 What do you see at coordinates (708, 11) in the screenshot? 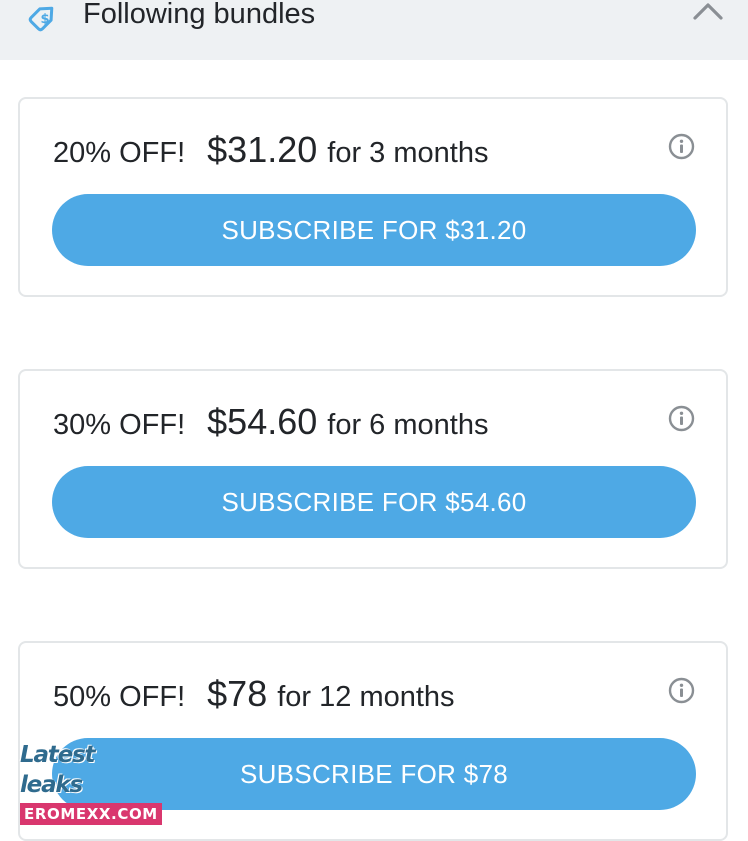
I see `chevron-up-icon` at bounding box center [708, 11].